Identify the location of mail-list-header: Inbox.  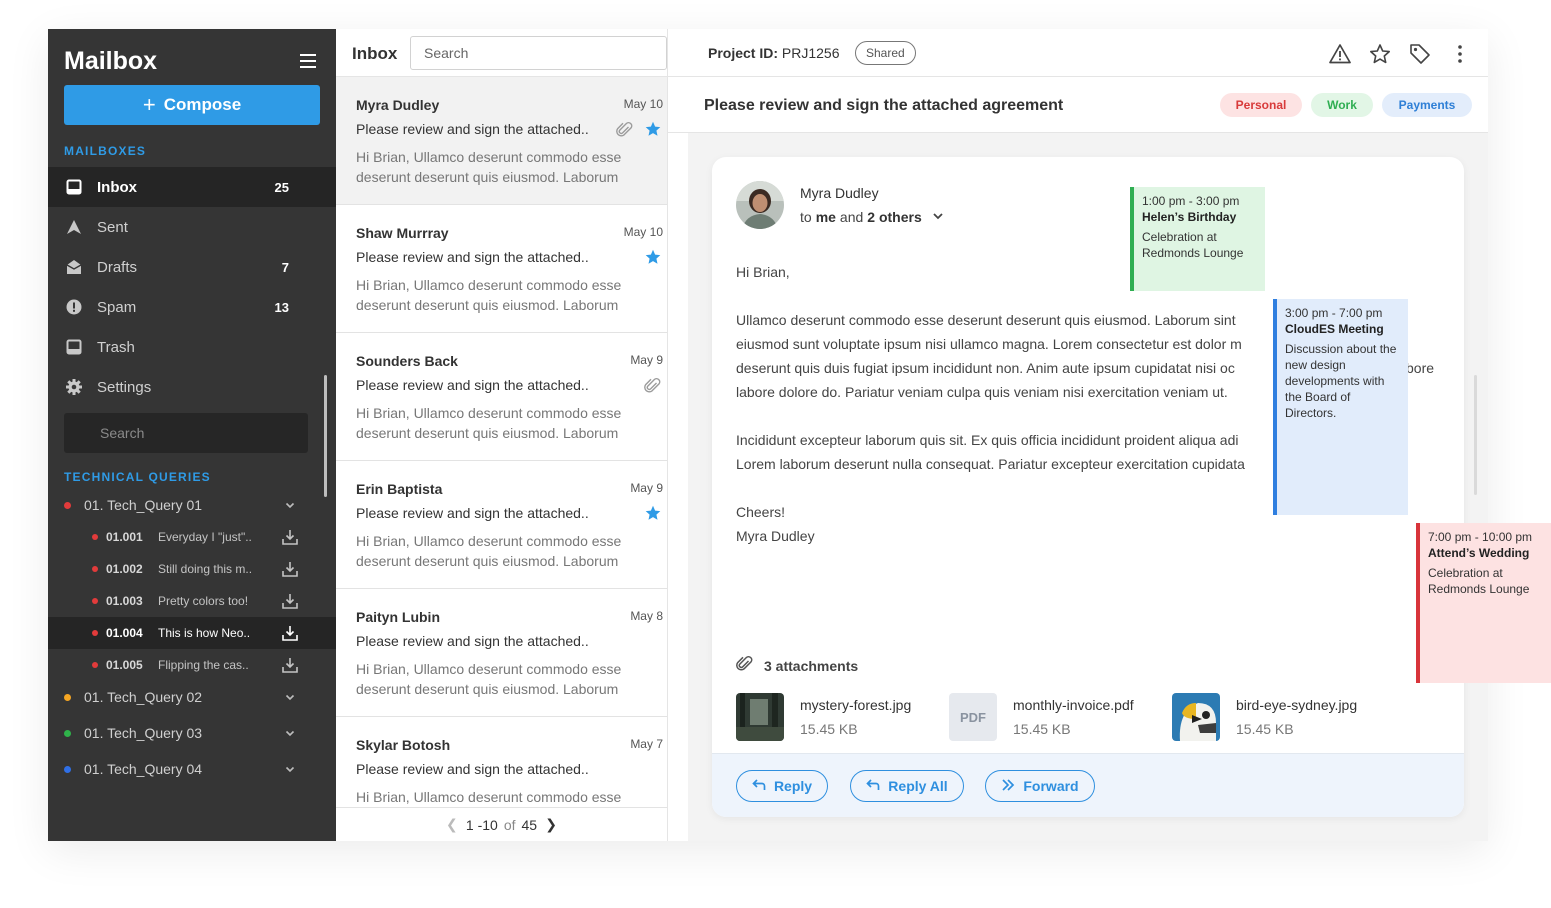
(502, 53).